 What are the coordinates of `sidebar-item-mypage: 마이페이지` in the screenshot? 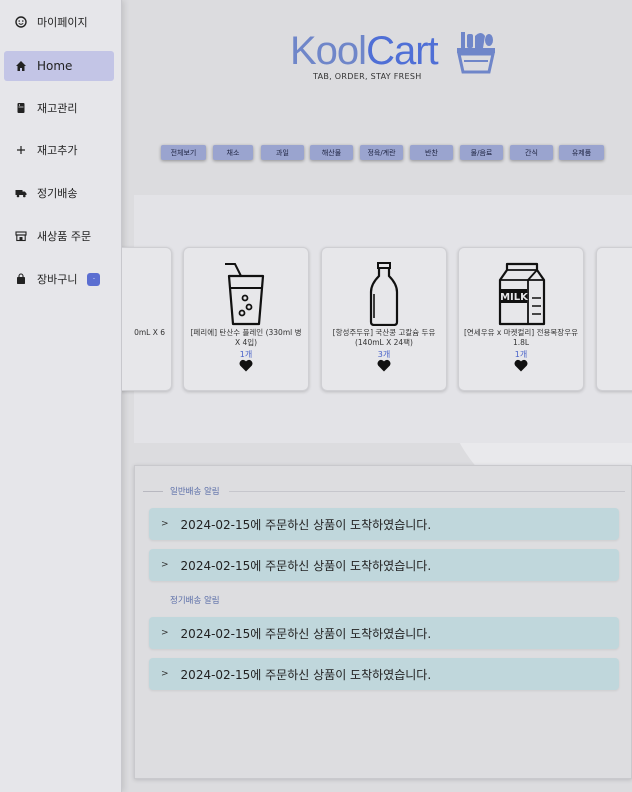 It's located at (59, 22).